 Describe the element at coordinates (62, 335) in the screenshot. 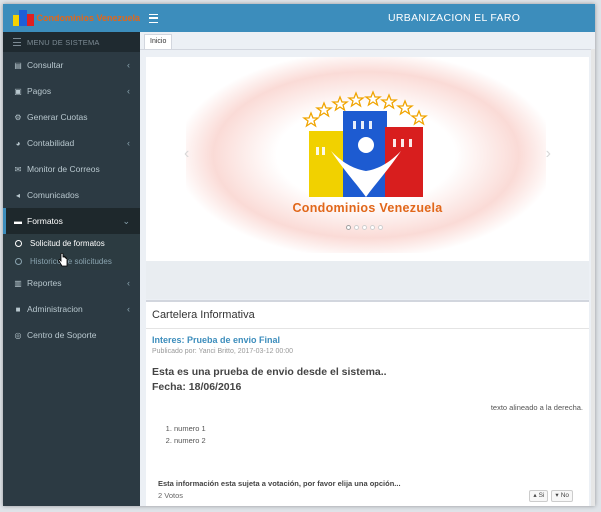

I see `sidebar-item-label: Centro de Soporte` at that location.